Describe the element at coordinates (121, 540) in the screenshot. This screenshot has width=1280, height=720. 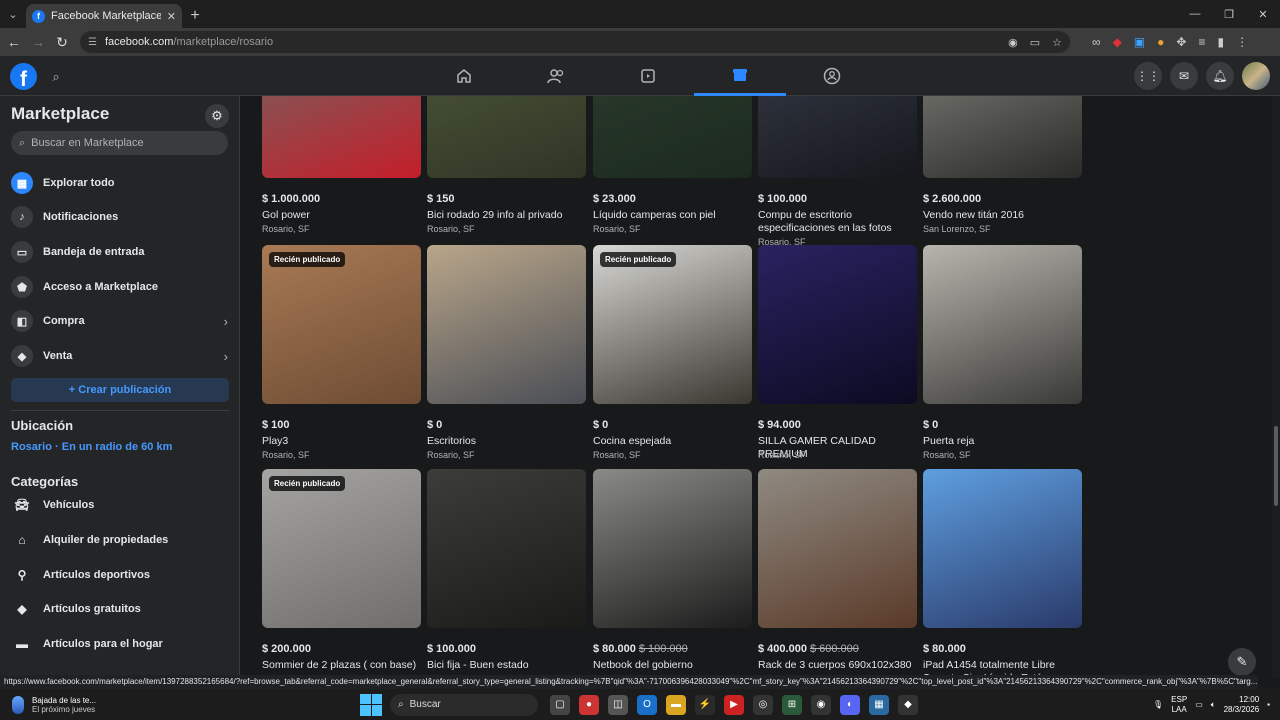
I see `category-rentals: ⌂ Alquiler de propiedades` at that location.